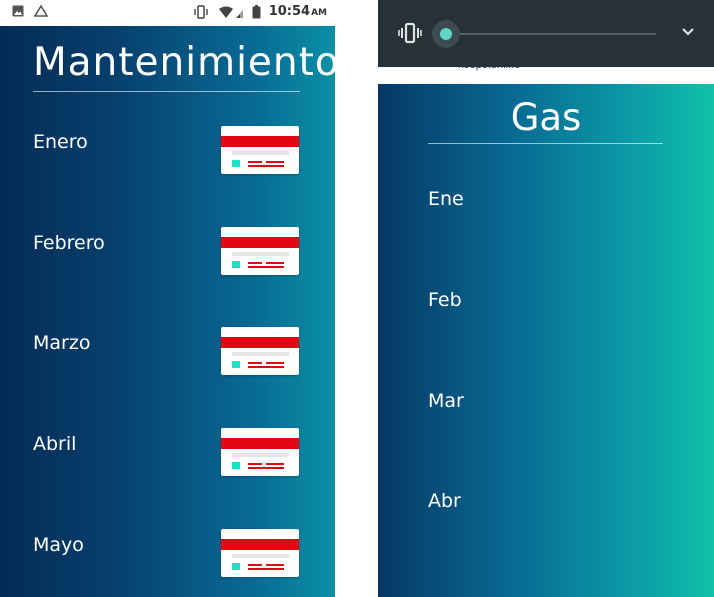 The height and width of the screenshot is (597, 714). Describe the element at coordinates (184, 62) in the screenshot. I see `page-title: Mantenimiento` at that location.